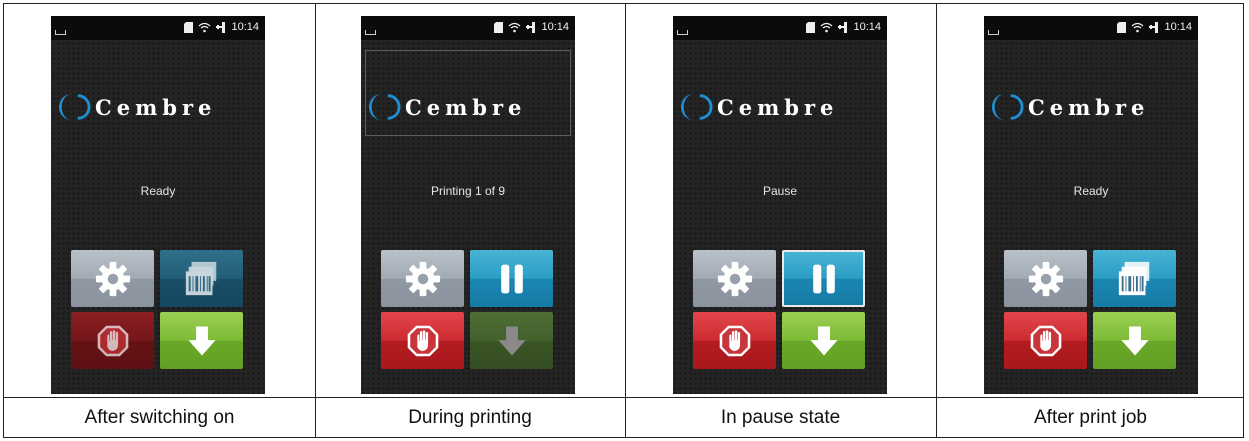 The height and width of the screenshot is (441, 1249). Describe the element at coordinates (159, 417) in the screenshot. I see `caption-1: After switching on` at that location.